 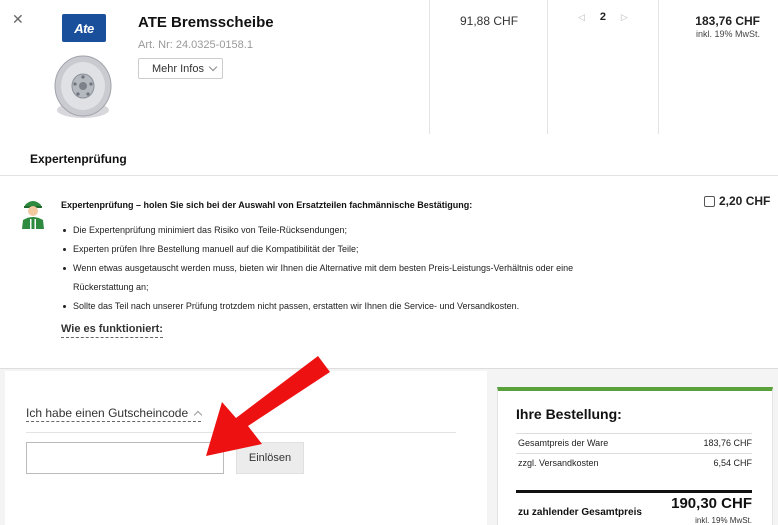 I want to click on ate-logo-text: Ate, so click(x=84, y=28).